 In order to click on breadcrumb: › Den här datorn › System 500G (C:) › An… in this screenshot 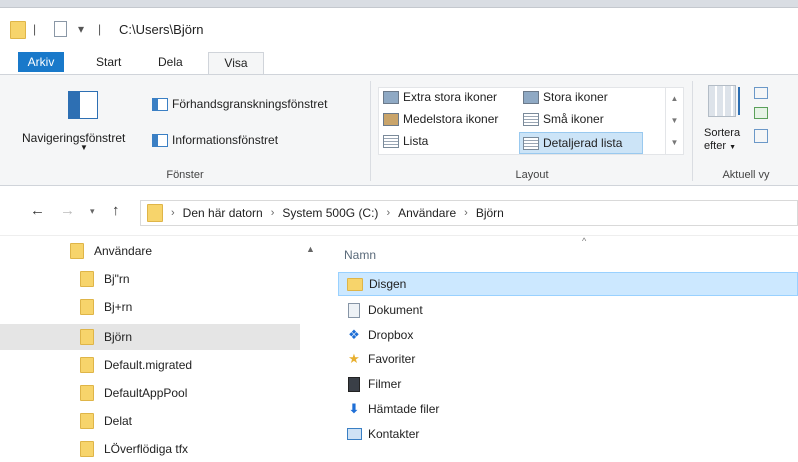, I will do `click(469, 213)`.